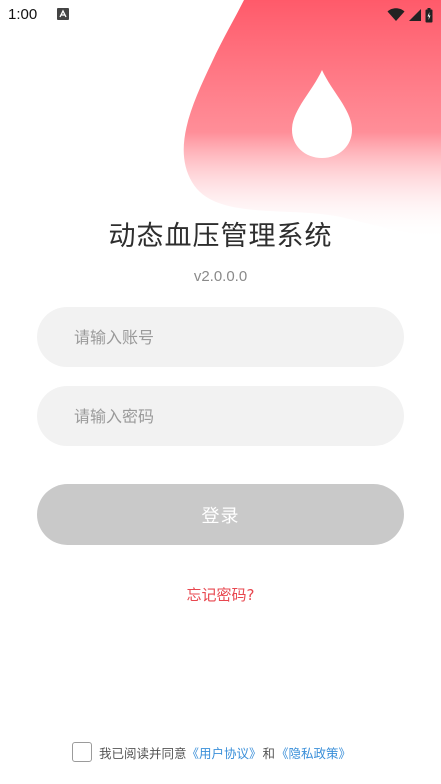 This screenshot has width=441, height=784. I want to click on account-input, so click(220, 337).